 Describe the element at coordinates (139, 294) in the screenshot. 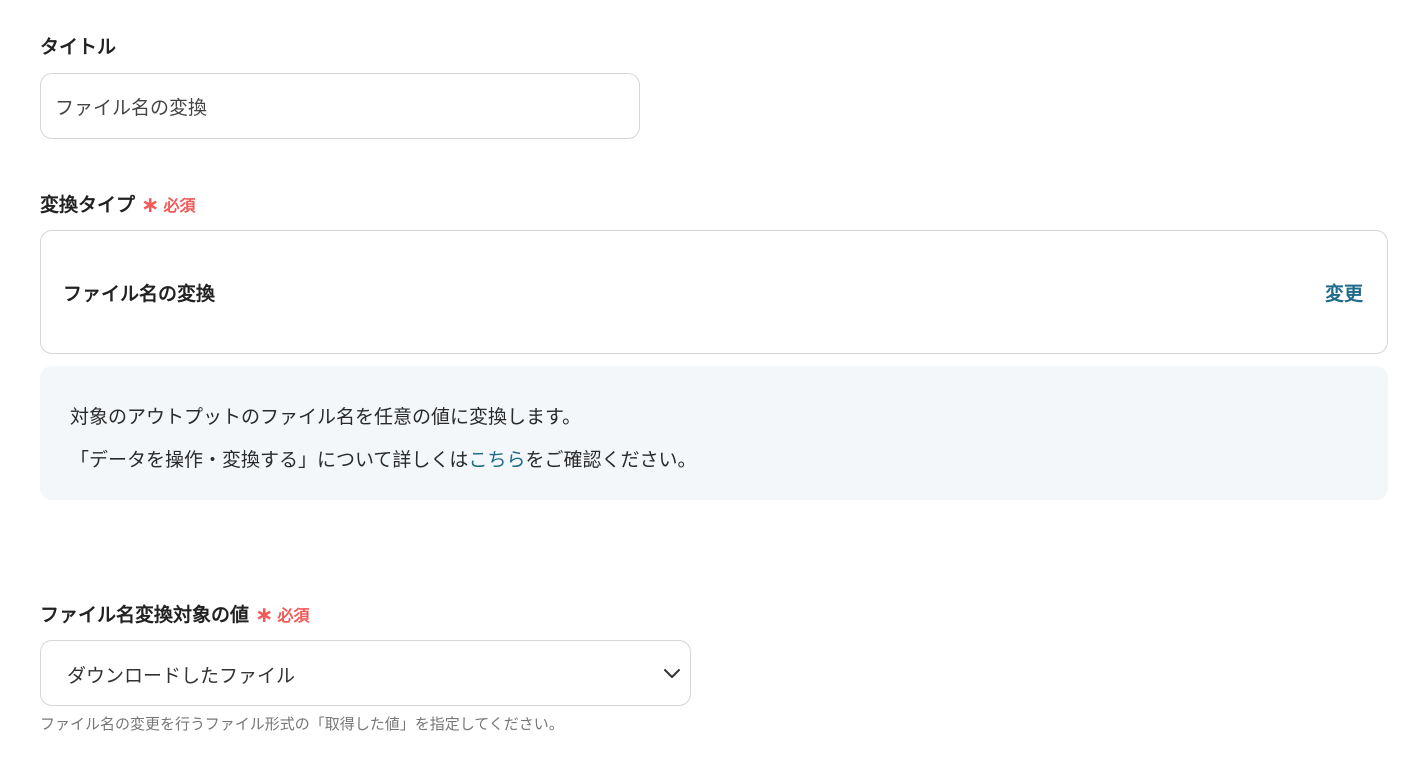

I see `conversion-type-value: ファイル名の変換` at that location.